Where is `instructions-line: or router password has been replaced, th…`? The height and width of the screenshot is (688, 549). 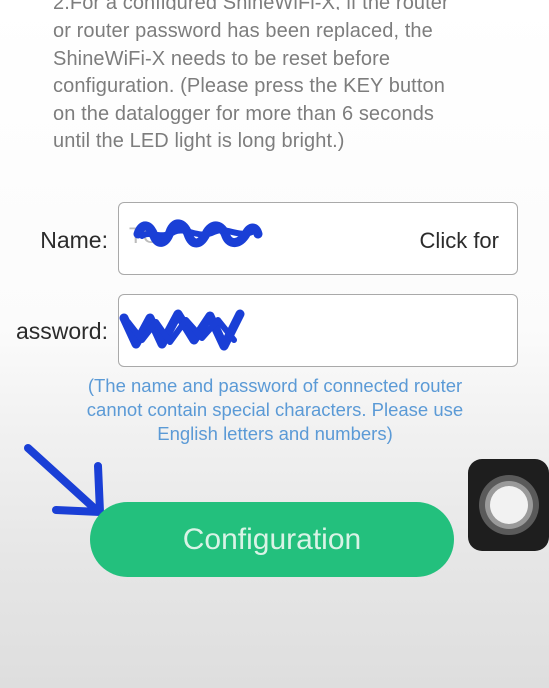
instructions-line: or router password has been replaced, th… is located at coordinates (243, 31).